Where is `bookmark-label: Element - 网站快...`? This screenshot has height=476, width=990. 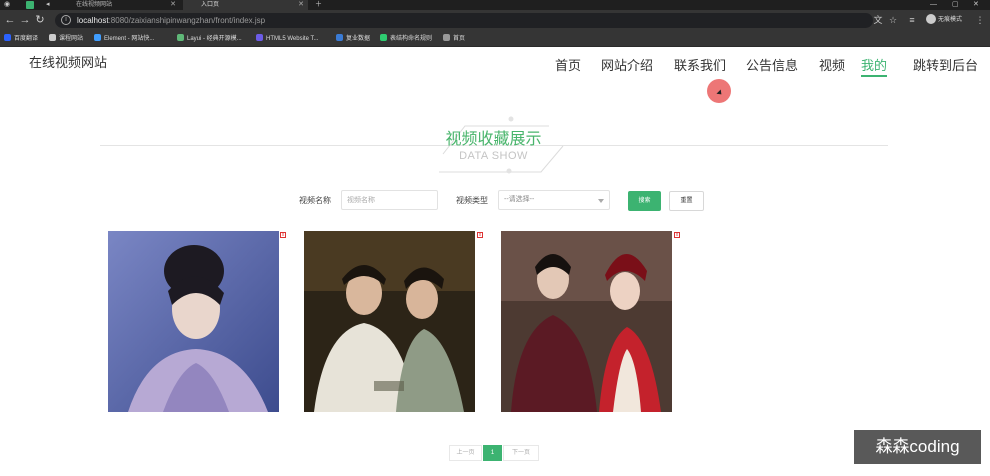 bookmark-label: Element - 网站快... is located at coordinates (129, 39).